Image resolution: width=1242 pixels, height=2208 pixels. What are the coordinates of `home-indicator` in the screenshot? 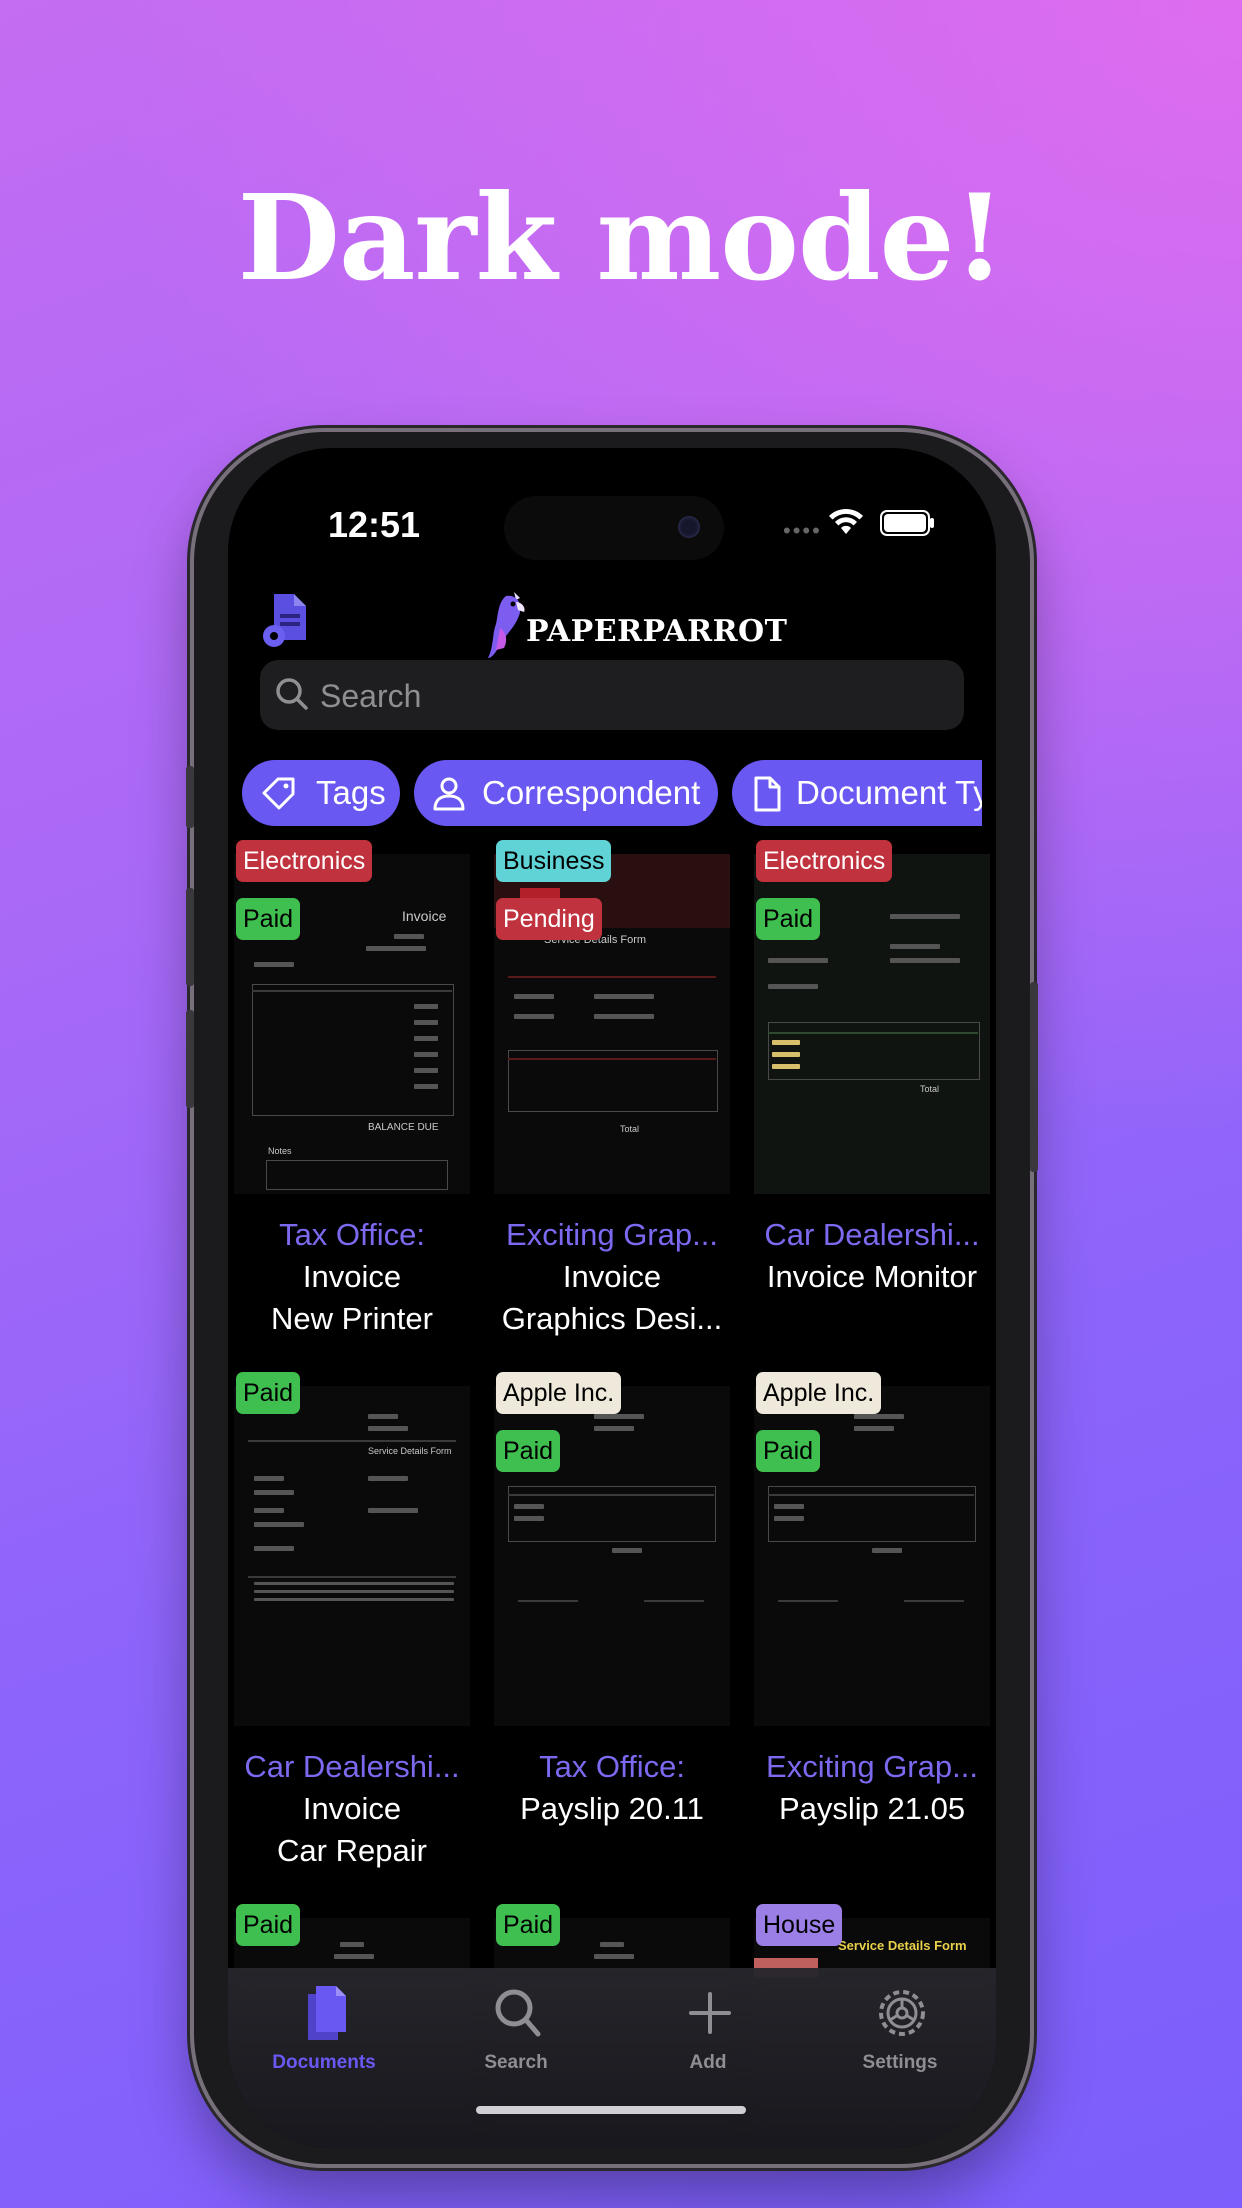 It's located at (611, 2110).